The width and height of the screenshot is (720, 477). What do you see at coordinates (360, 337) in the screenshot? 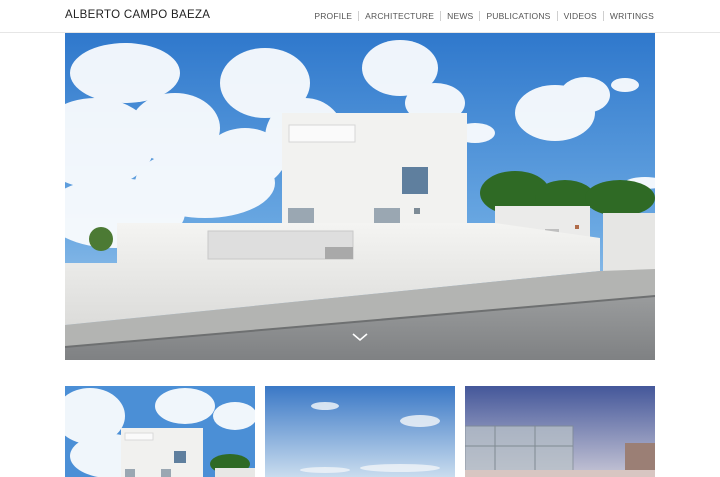
I see `chevron-down-icon` at bounding box center [360, 337].